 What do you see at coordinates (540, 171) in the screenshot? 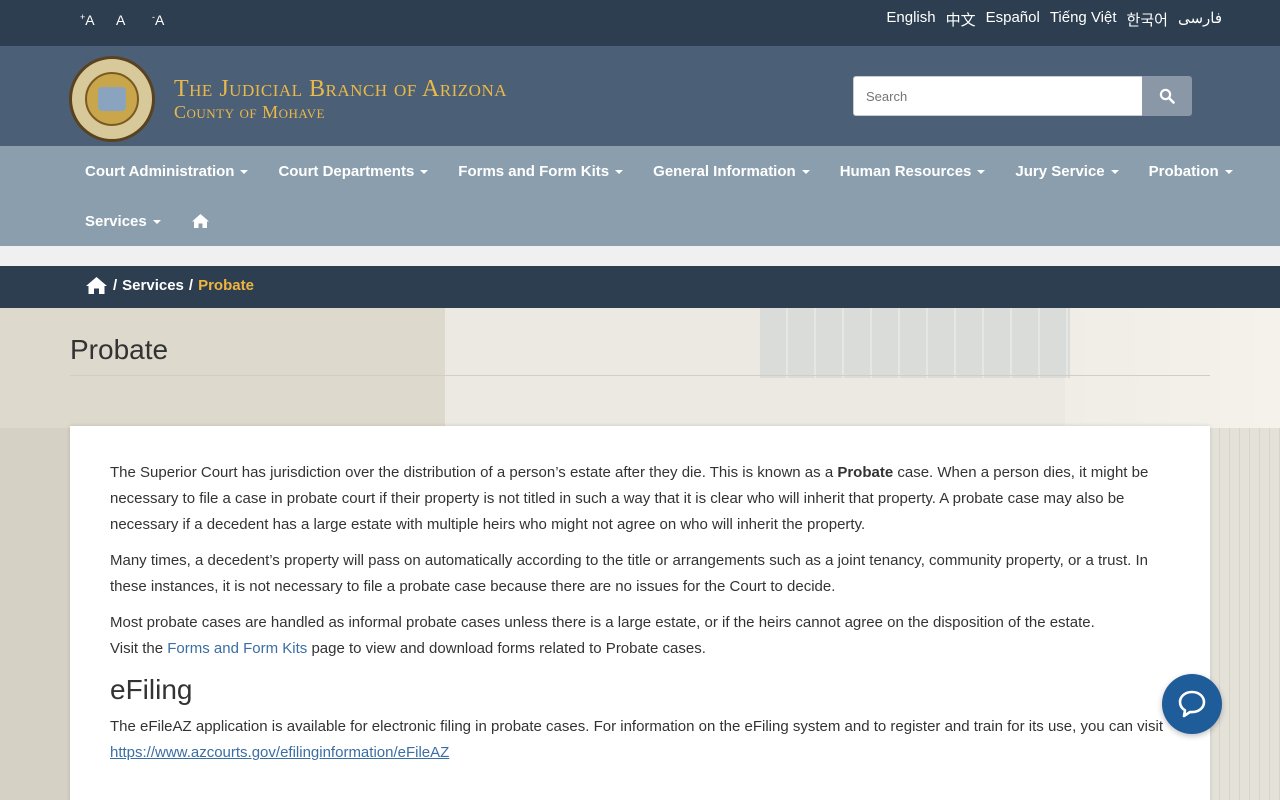
I see `nav-forms-and-form-kits: Forms and Form Kits` at bounding box center [540, 171].